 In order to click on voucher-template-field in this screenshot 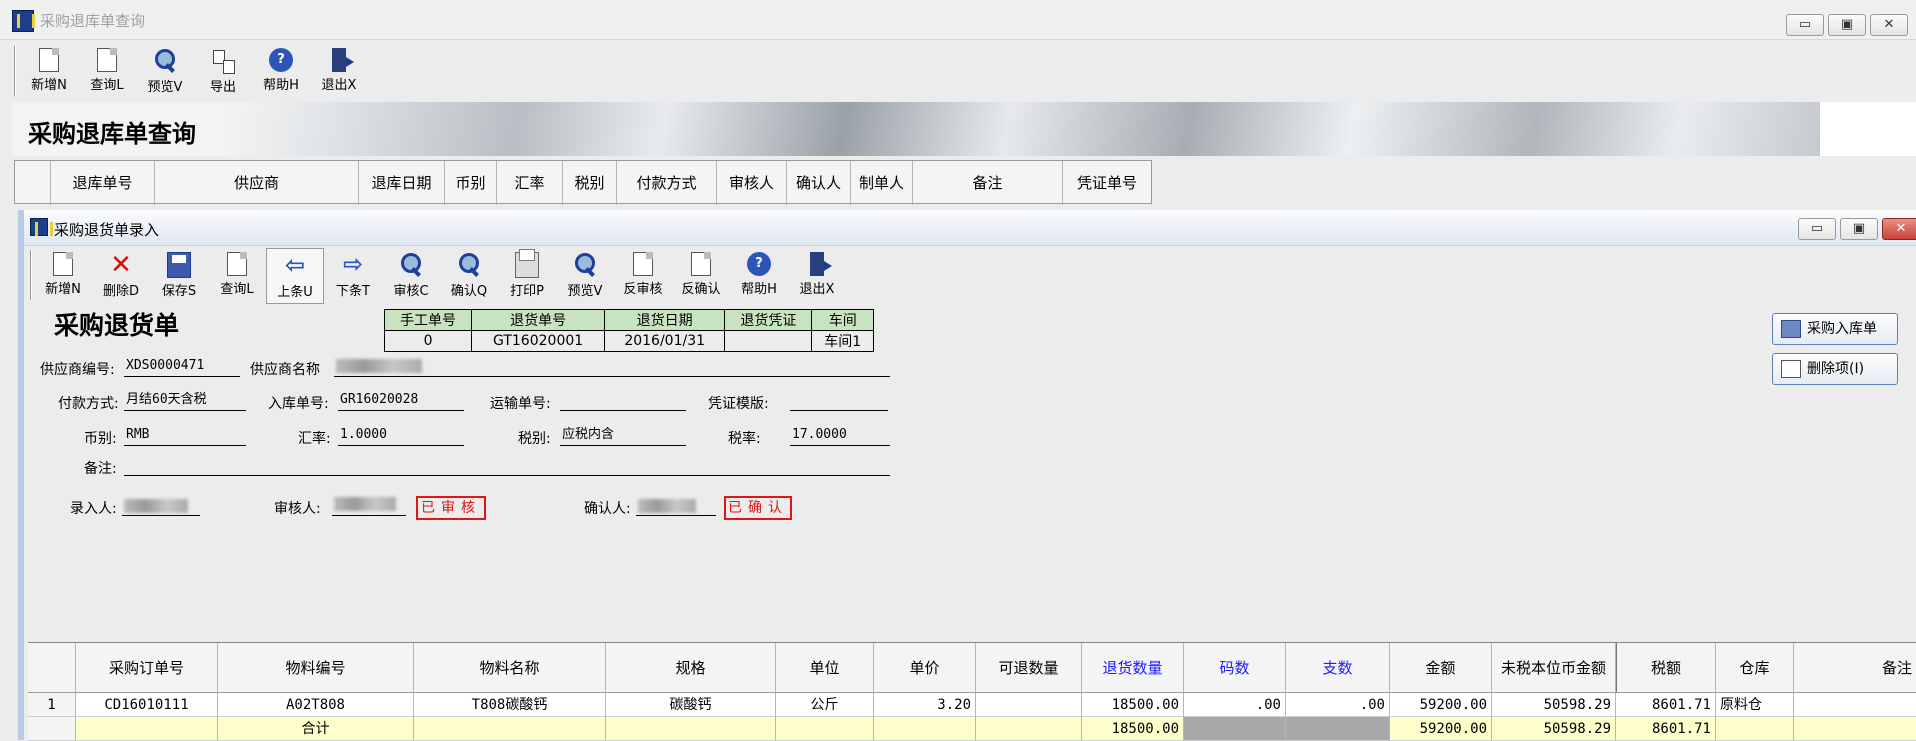, I will do `click(839, 401)`.